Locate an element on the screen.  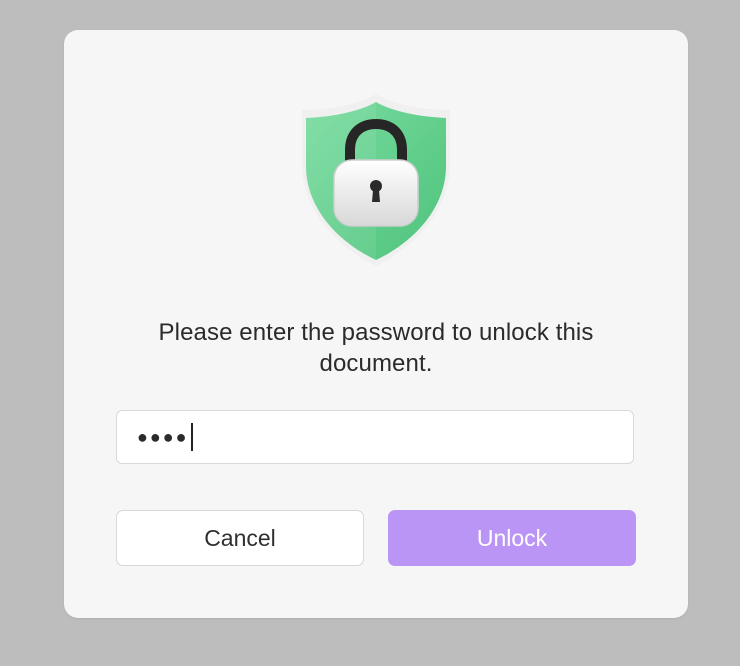
password-input: ●●●● is located at coordinates (375, 437).